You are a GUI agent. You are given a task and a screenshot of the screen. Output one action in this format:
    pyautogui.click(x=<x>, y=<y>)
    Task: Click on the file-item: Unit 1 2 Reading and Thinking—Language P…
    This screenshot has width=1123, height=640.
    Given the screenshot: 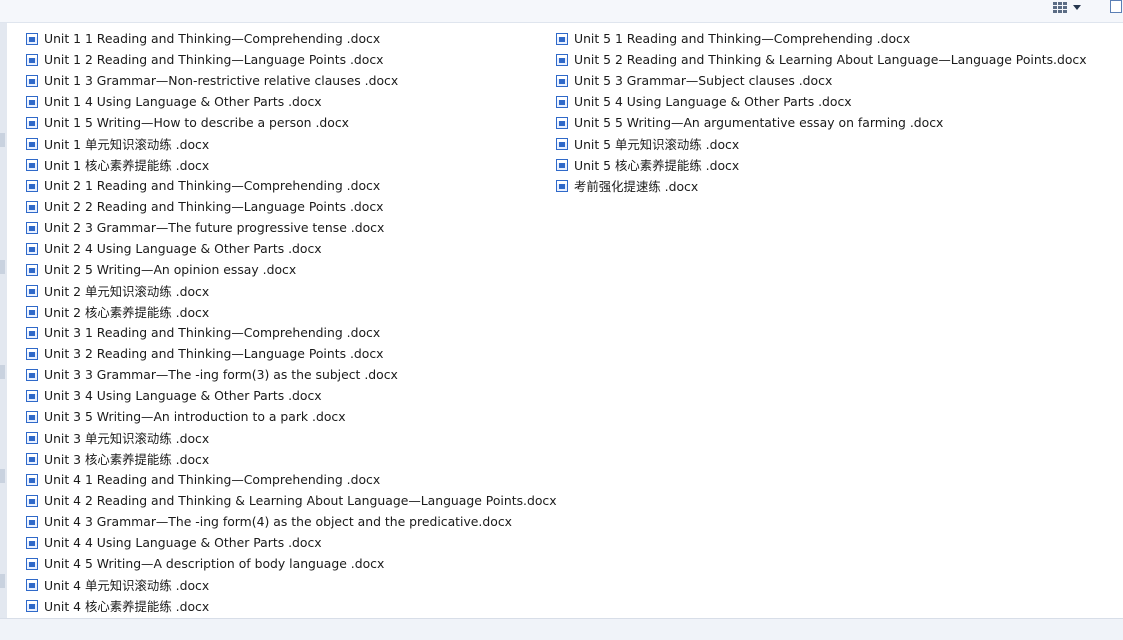 What is the action you would take?
    pyautogui.click(x=291, y=59)
    